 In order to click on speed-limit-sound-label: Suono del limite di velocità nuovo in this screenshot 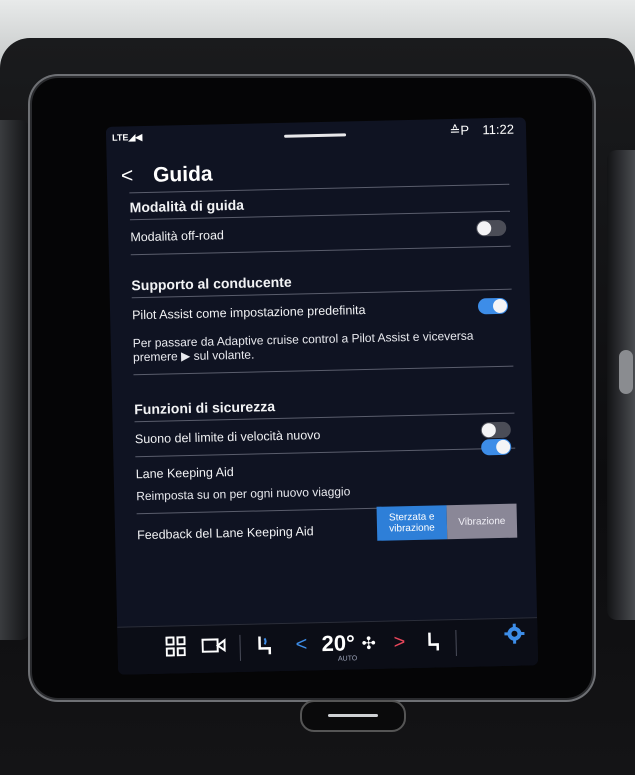, I will do `click(227, 437)`.